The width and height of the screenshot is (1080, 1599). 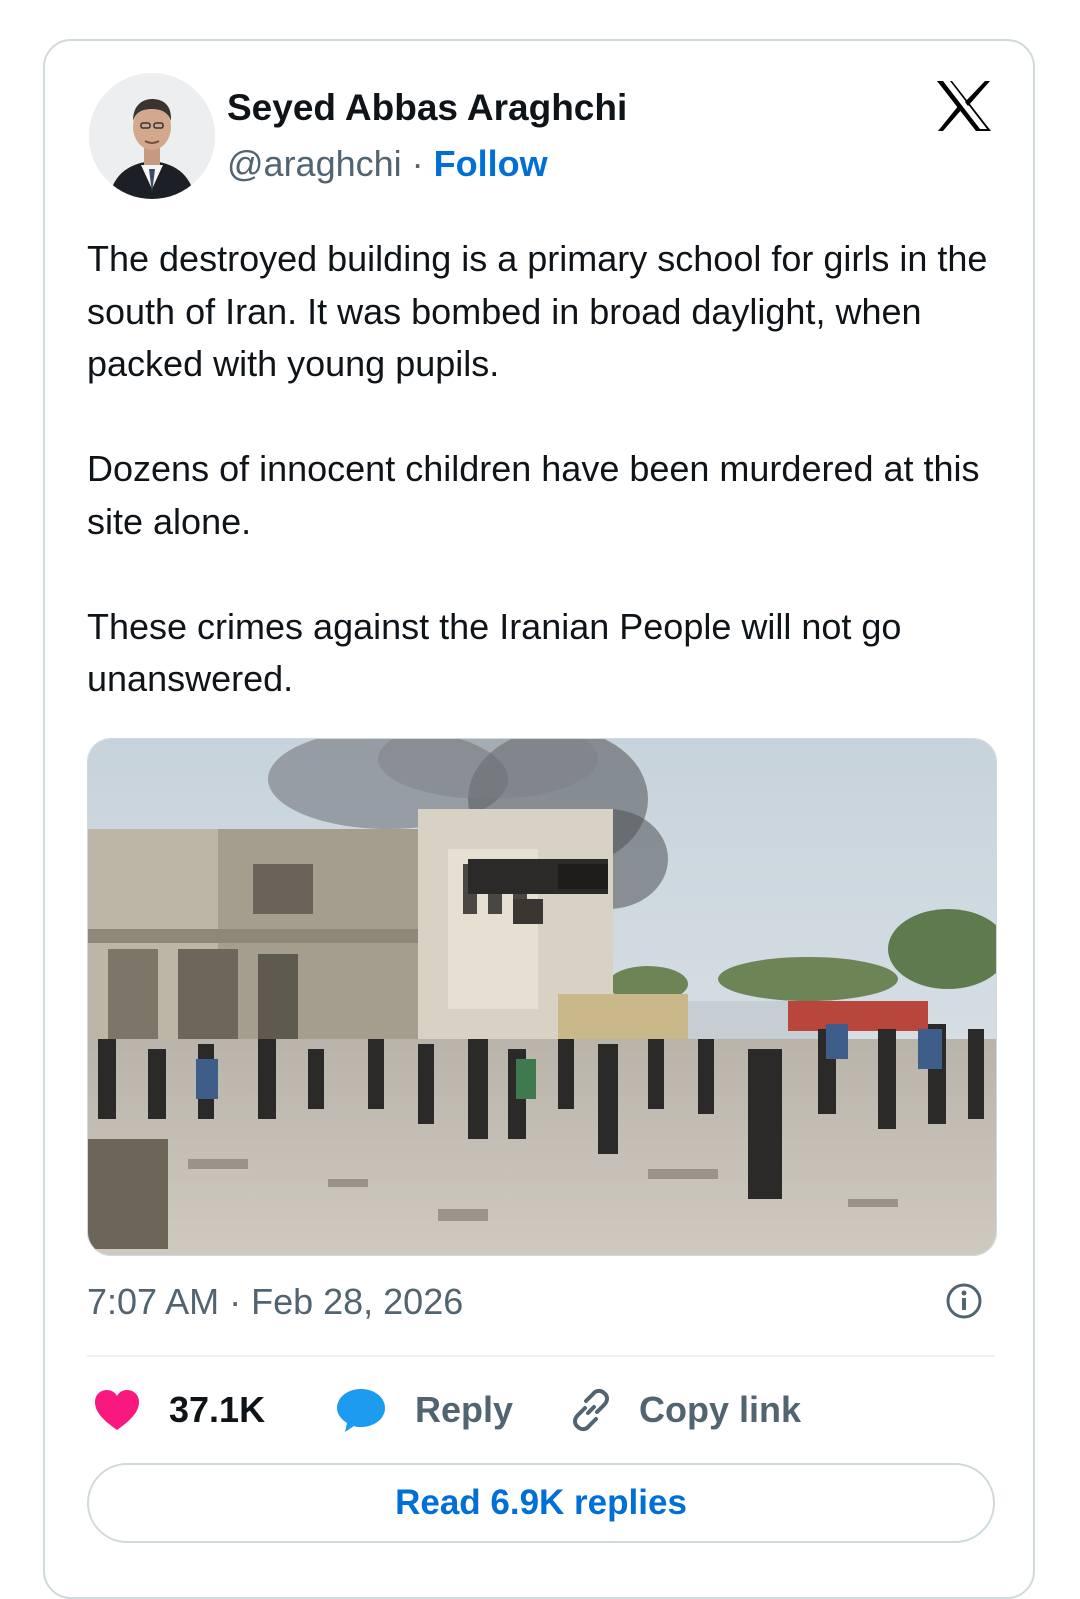 I want to click on copy-link-label: Copy link, so click(x=720, y=1409).